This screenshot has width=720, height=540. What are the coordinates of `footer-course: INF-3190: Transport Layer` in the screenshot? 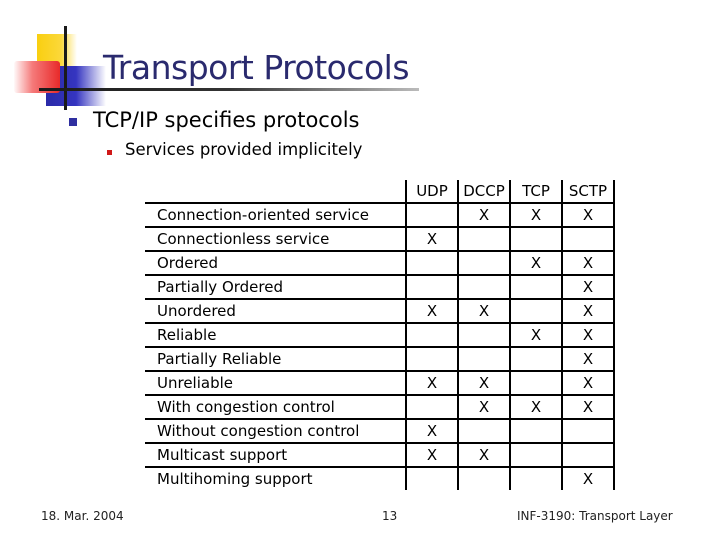 It's located at (595, 516).